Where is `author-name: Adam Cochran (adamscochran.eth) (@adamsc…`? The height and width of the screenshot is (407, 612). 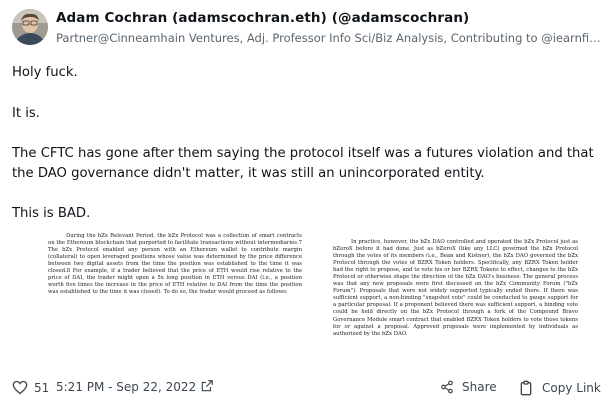 author-name: Adam Cochran (adamscochran.eth) (@adamsc… is located at coordinates (262, 18).